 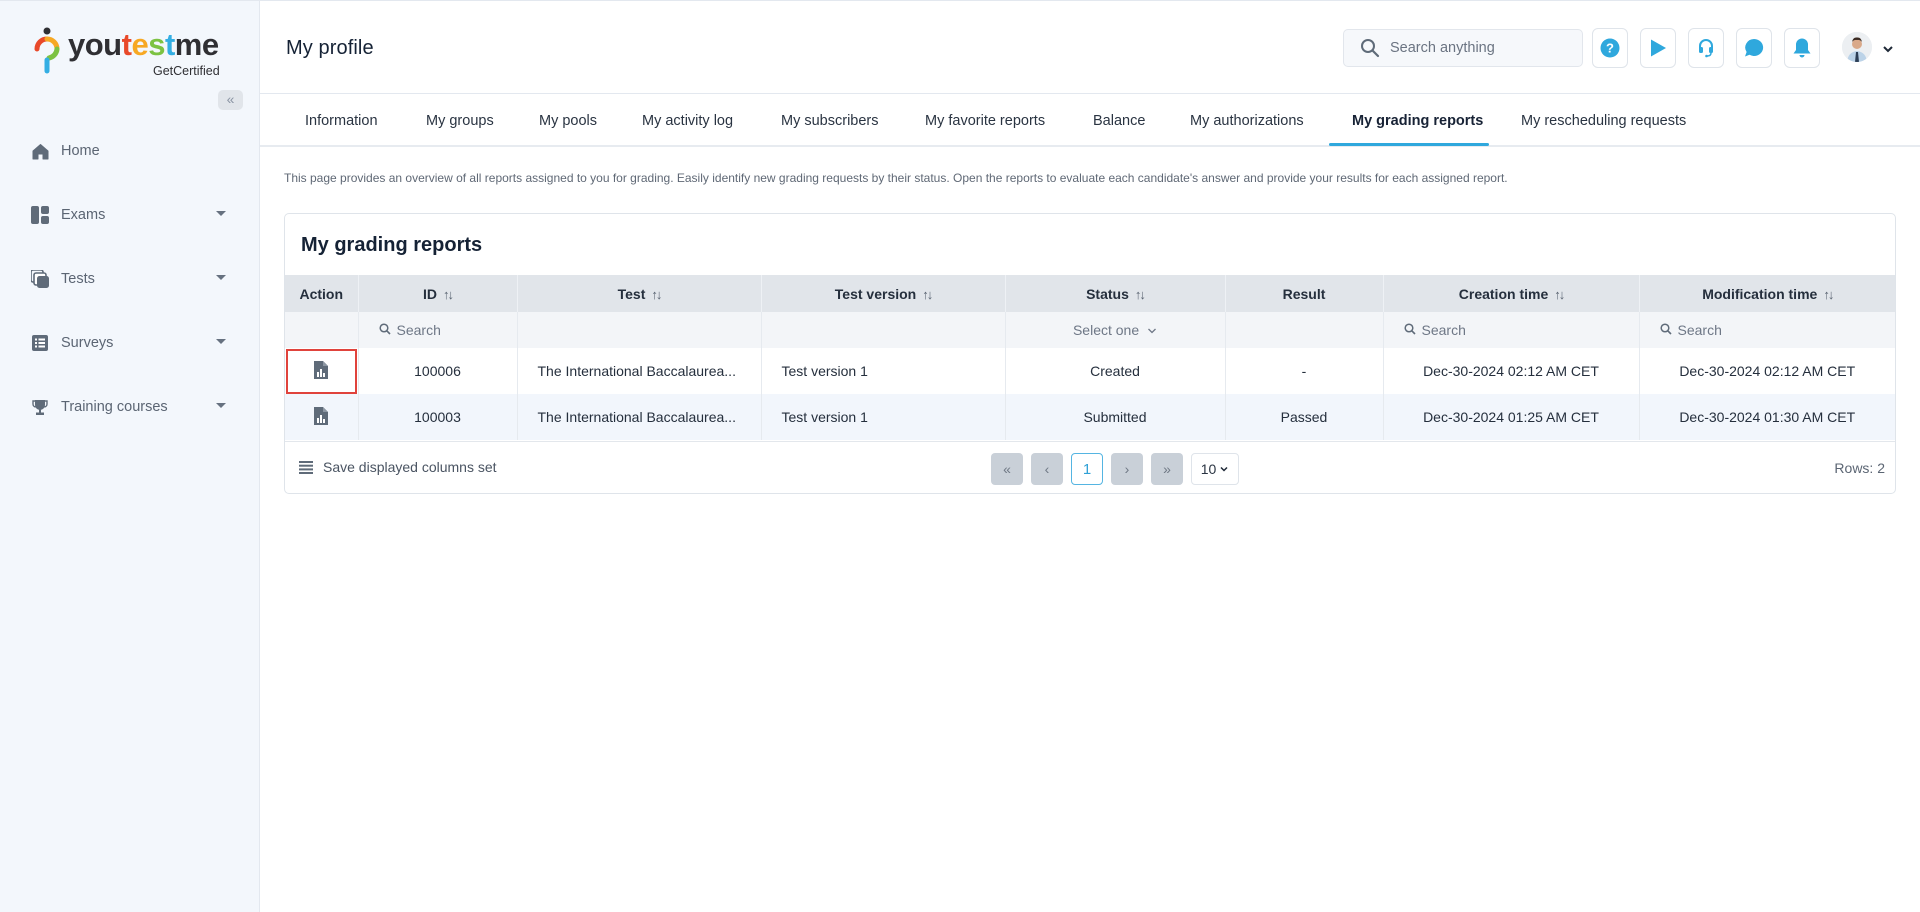 I want to click on user-avatar, so click(x=1857, y=47).